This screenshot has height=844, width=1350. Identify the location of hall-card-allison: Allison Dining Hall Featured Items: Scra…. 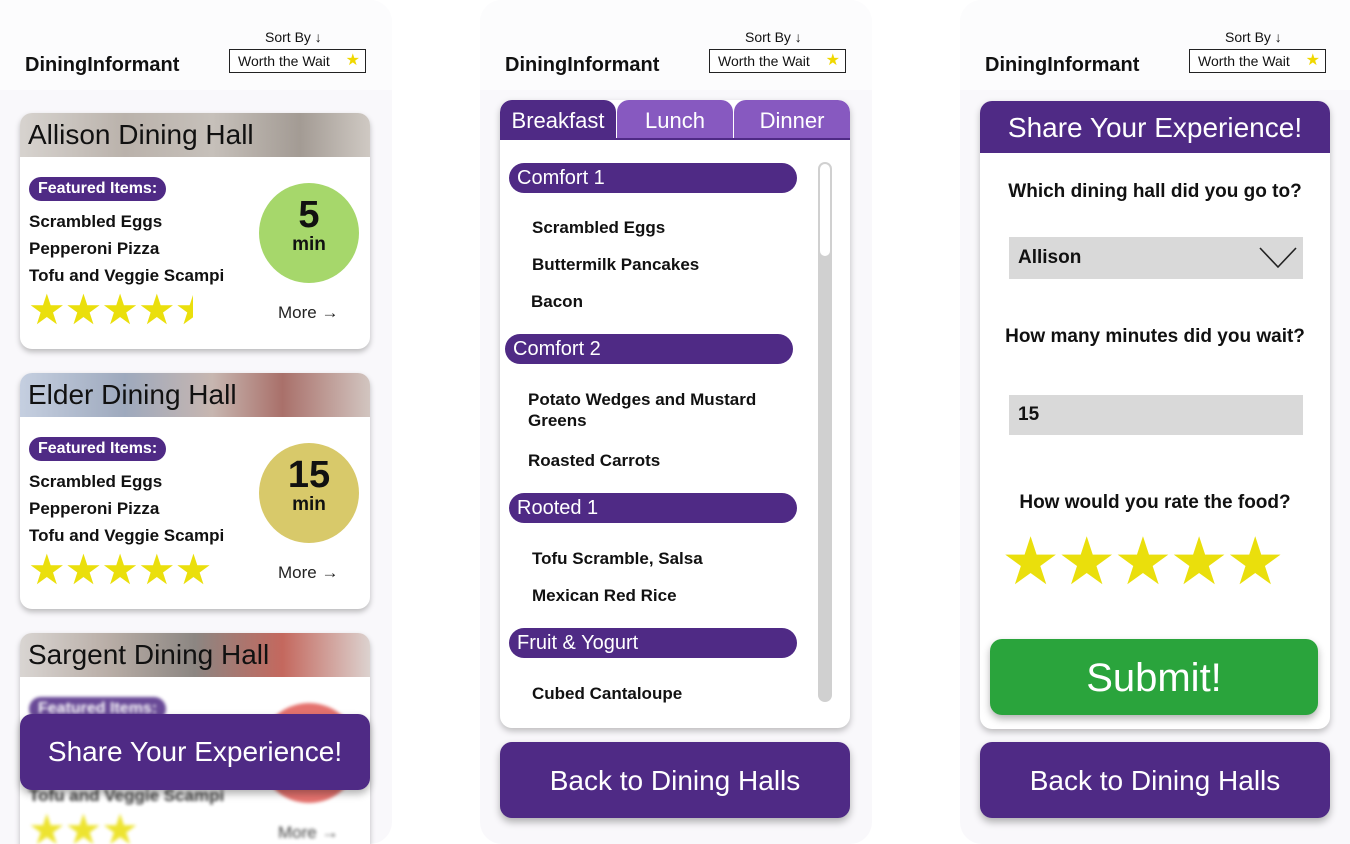
(195, 231).